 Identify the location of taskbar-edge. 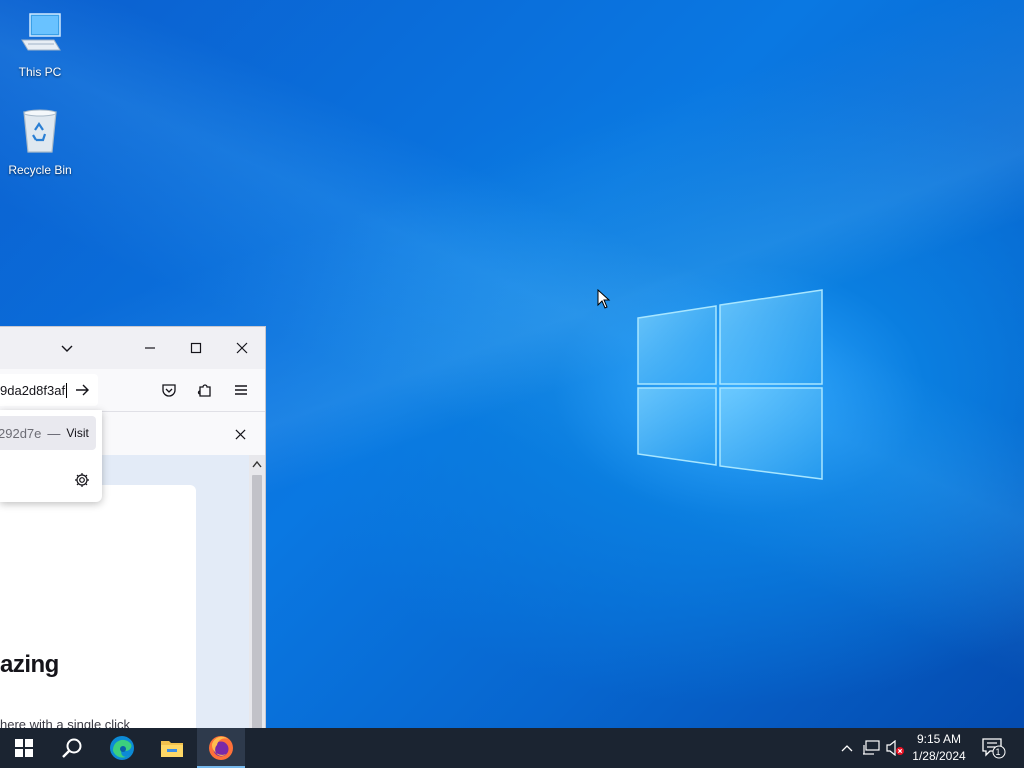
(122, 748).